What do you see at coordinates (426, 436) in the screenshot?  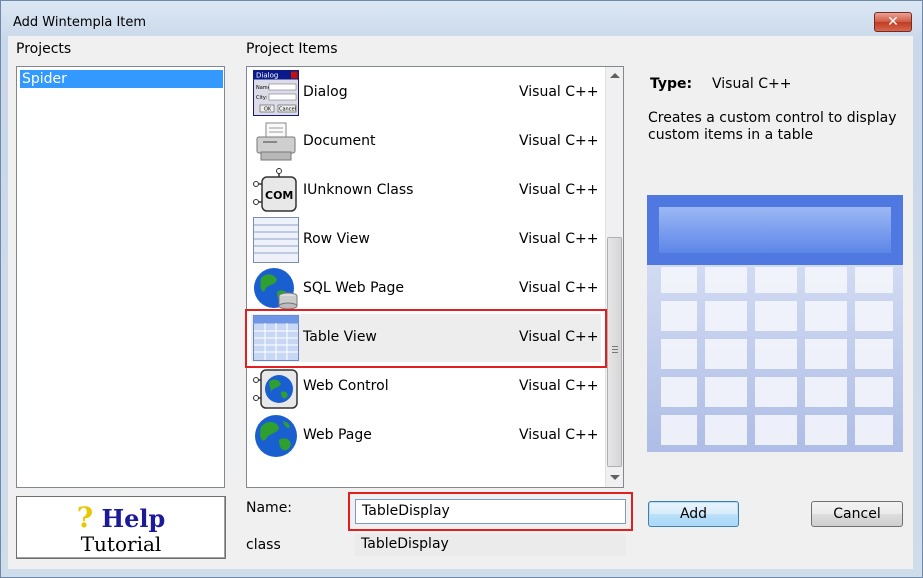 I see `list-item-web-page: Web Page Visual C++` at bounding box center [426, 436].